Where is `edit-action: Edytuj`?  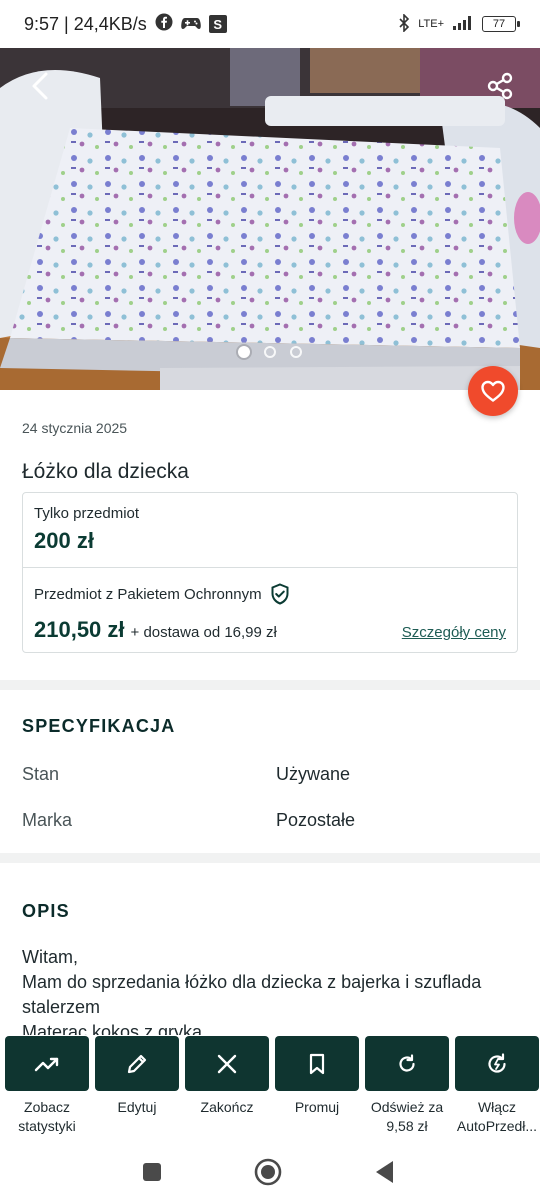 edit-action: Edytuj is located at coordinates (137, 1090).